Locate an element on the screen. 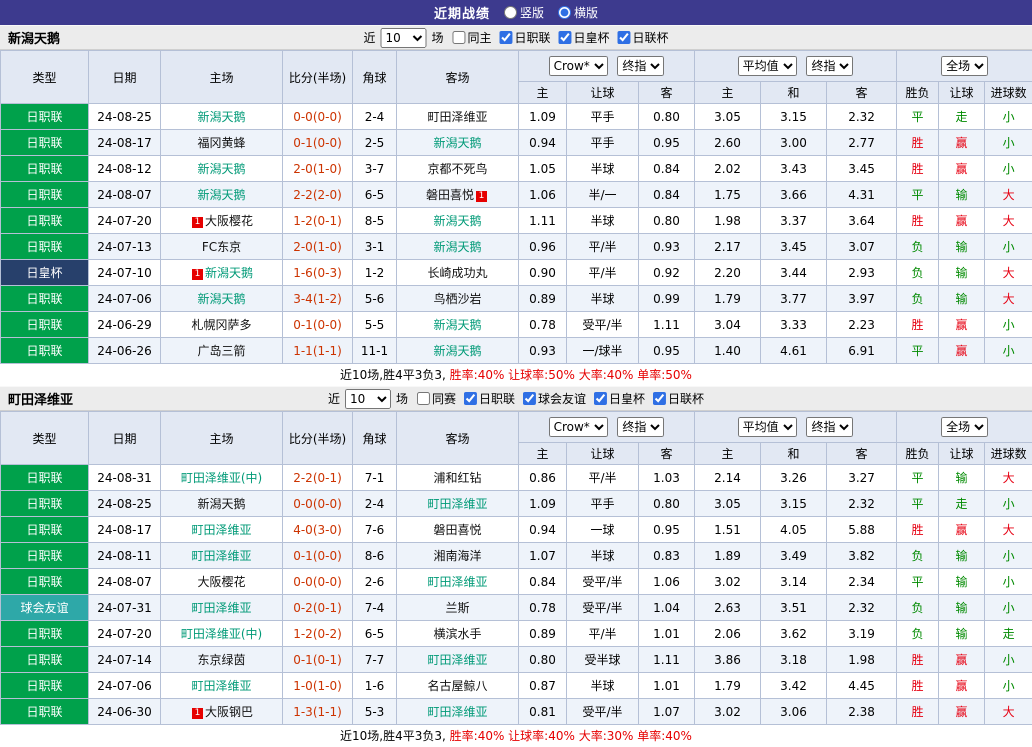 The height and width of the screenshot is (747, 1032). score-link: 1-2(0-1) is located at coordinates (318, 221).